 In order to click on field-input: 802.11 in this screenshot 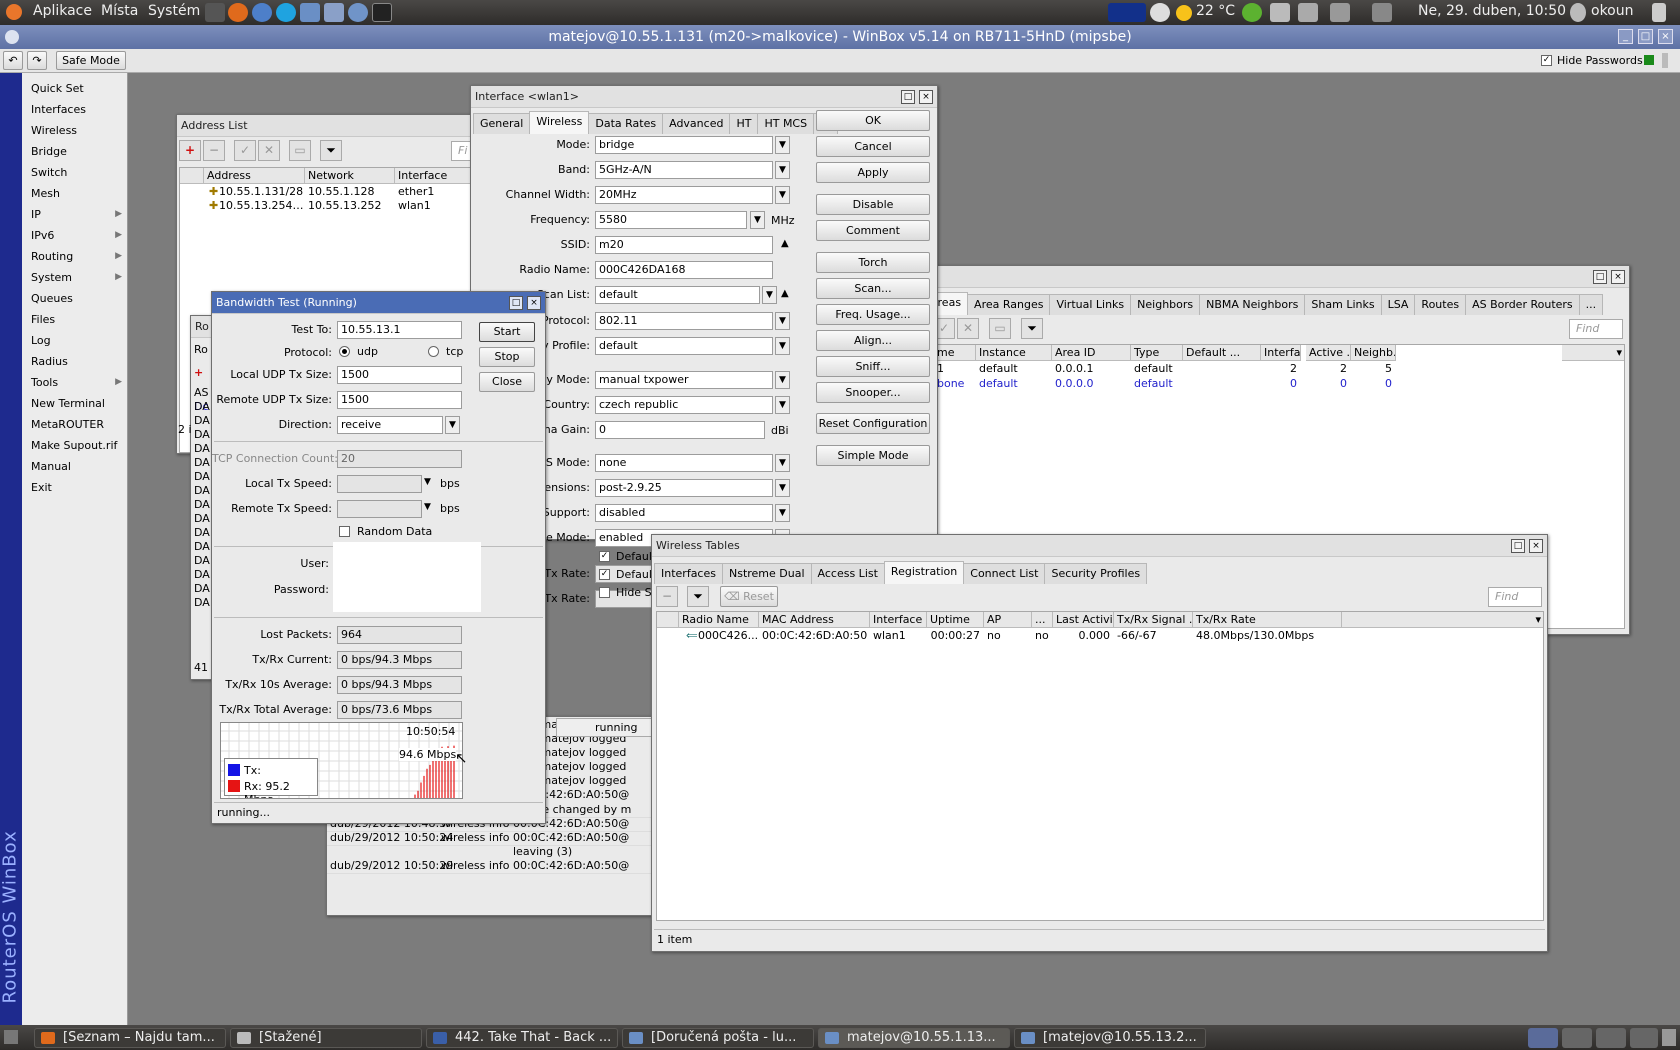, I will do `click(684, 321)`.